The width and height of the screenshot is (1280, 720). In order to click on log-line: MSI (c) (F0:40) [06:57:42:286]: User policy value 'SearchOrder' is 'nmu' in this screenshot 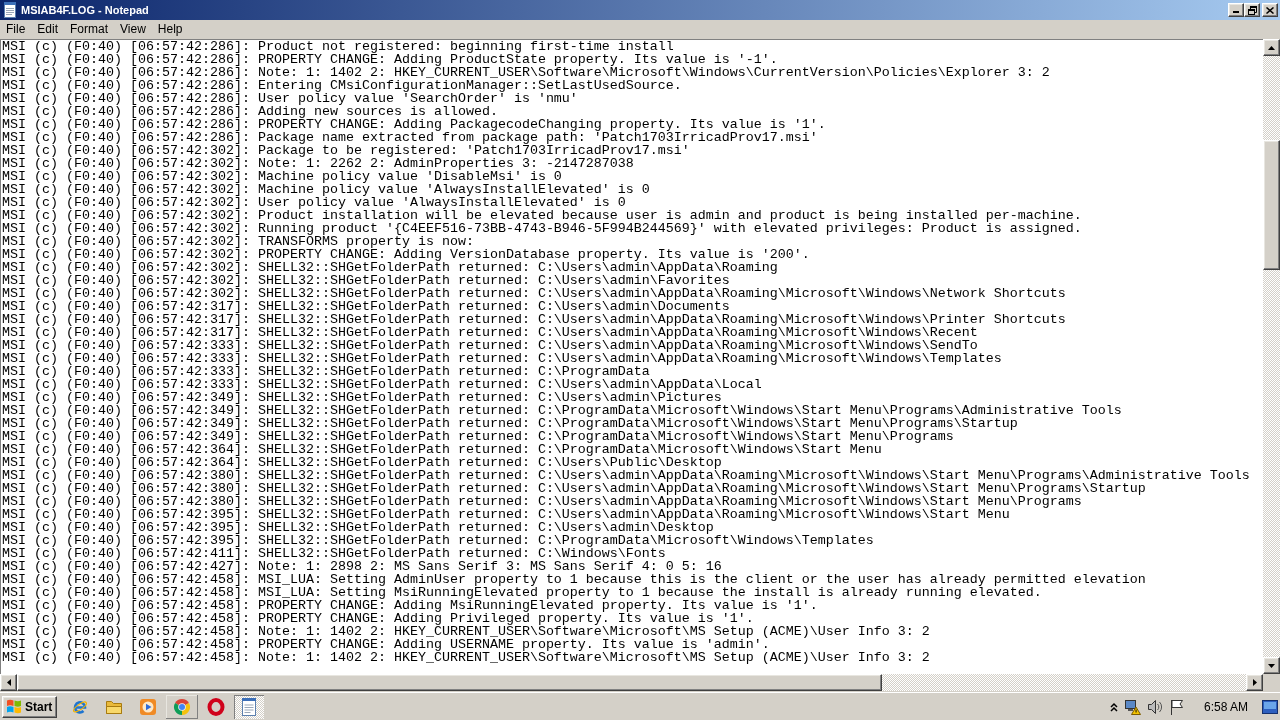, I will do `click(290, 98)`.